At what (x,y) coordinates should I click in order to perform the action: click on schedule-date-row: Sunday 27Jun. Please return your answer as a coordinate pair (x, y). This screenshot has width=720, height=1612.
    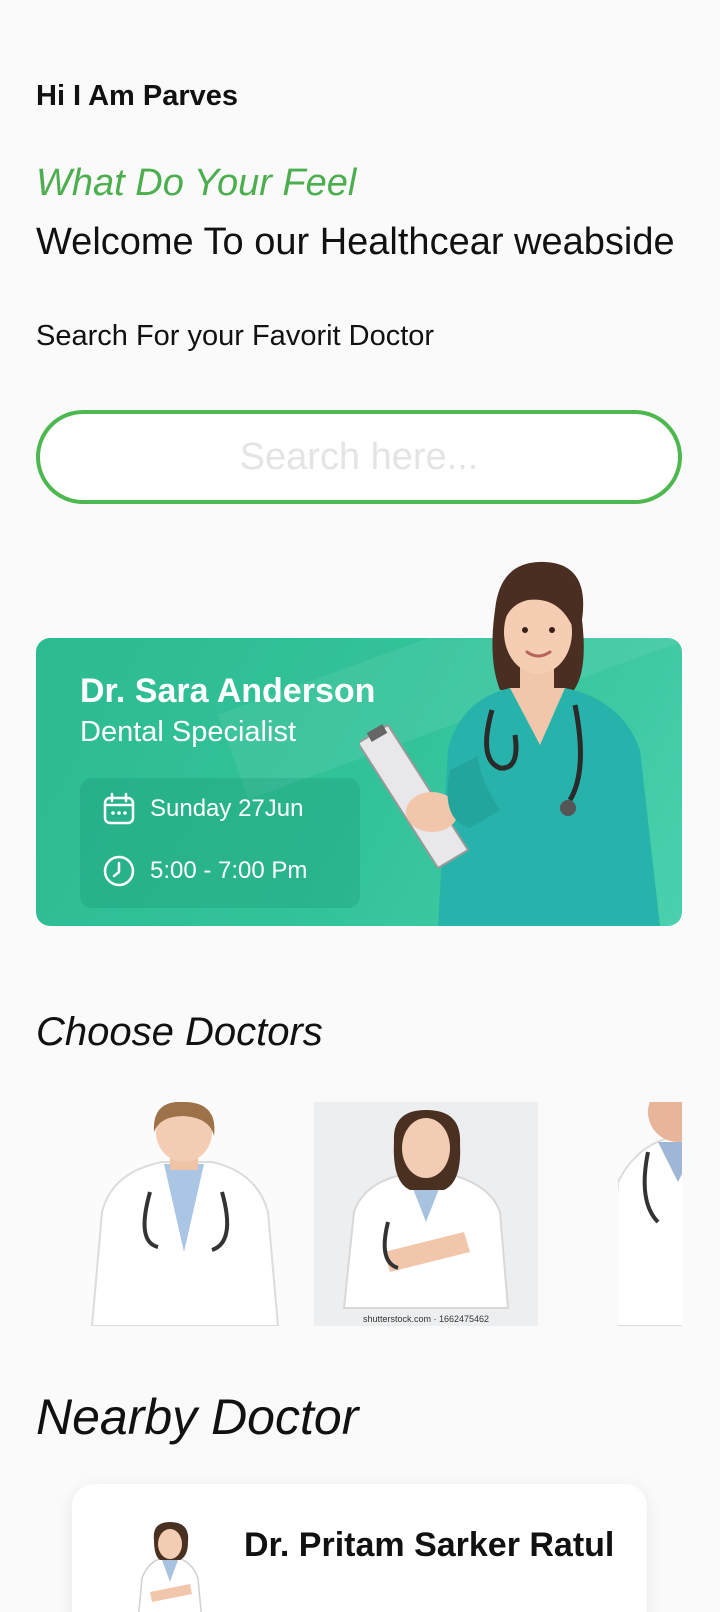
    Looking at the image, I should click on (202, 809).